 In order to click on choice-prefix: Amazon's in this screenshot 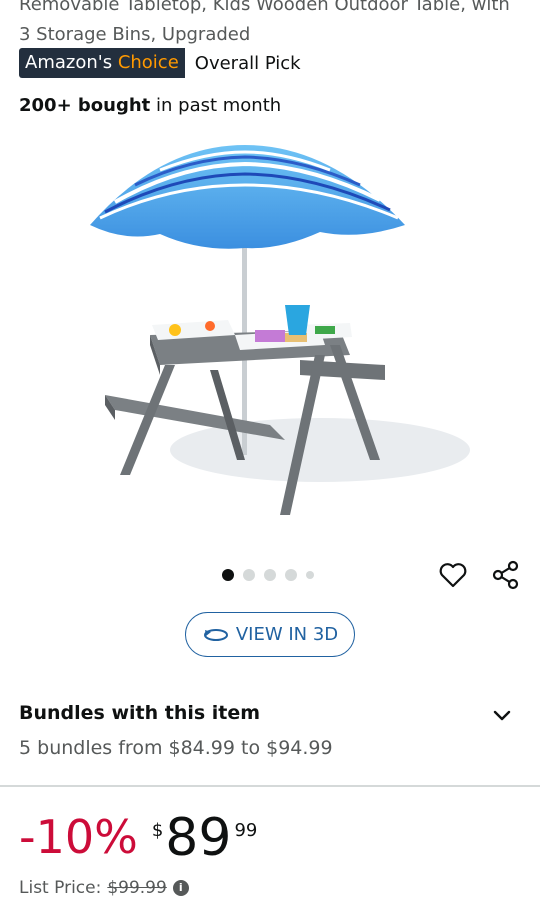, I will do `click(69, 62)`.